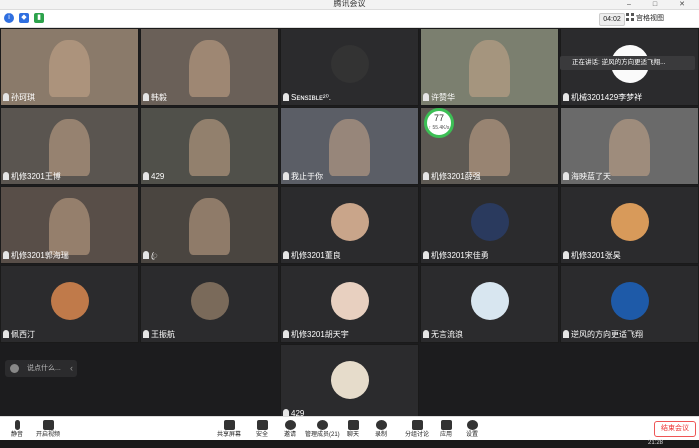  Describe the element at coordinates (159, 335) in the screenshot. I see `participant-name: 王振航` at that location.